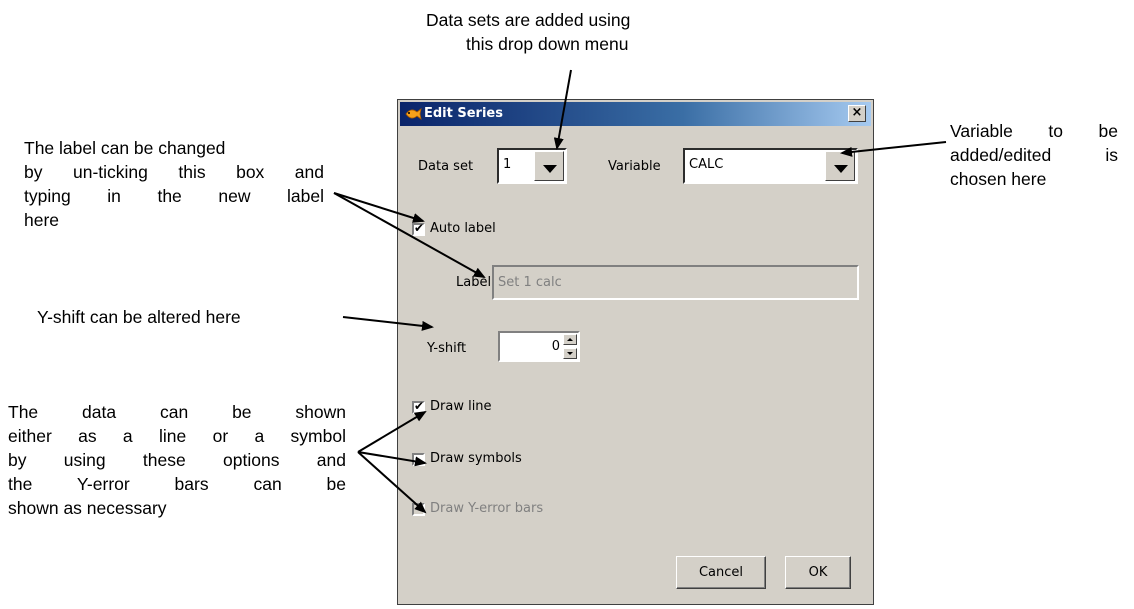 Image resolution: width=1134 pixels, height=609 pixels. Describe the element at coordinates (893, 149) in the screenshot. I see `arrow-variable` at that location.